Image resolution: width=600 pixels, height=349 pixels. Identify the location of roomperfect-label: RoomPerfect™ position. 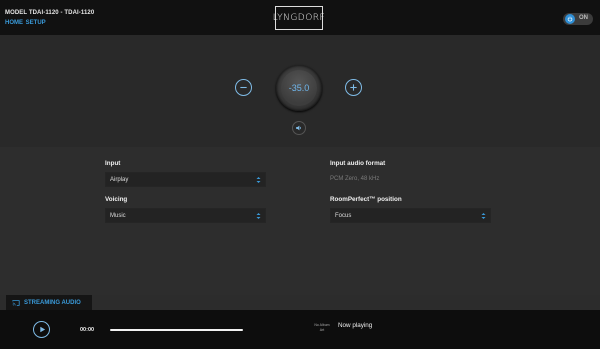
(366, 199).